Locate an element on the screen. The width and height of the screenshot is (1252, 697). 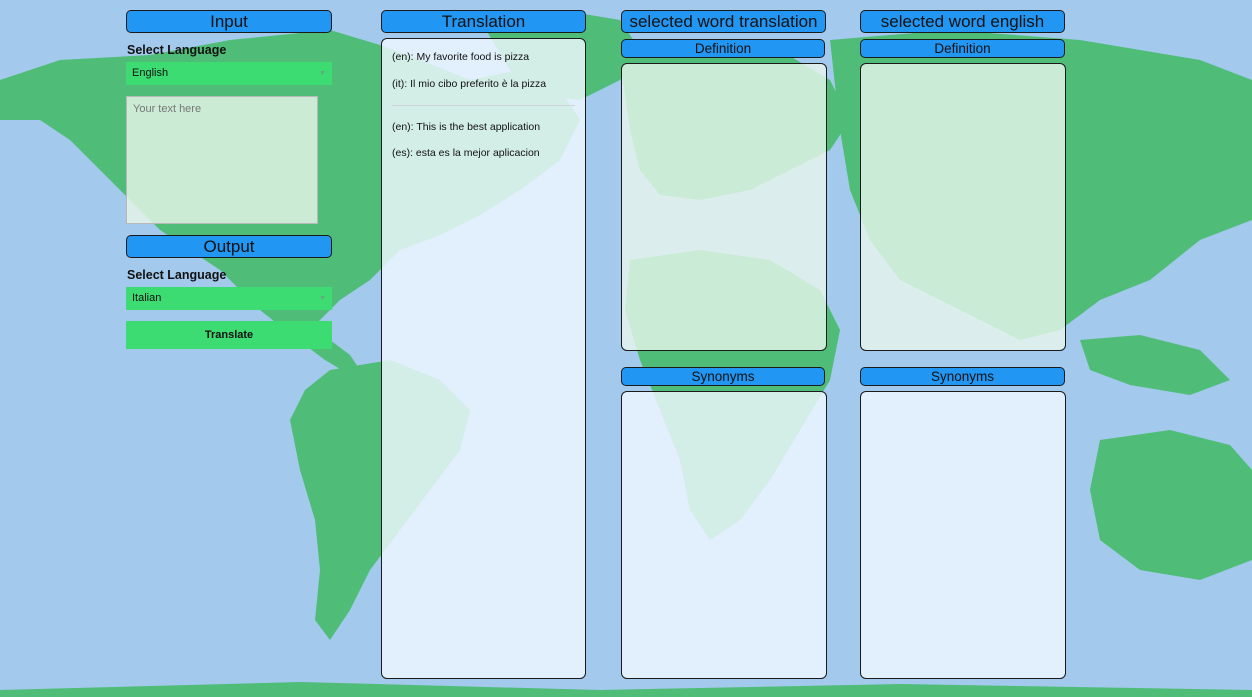
input-select-language-label: Select Language is located at coordinates (177, 50).